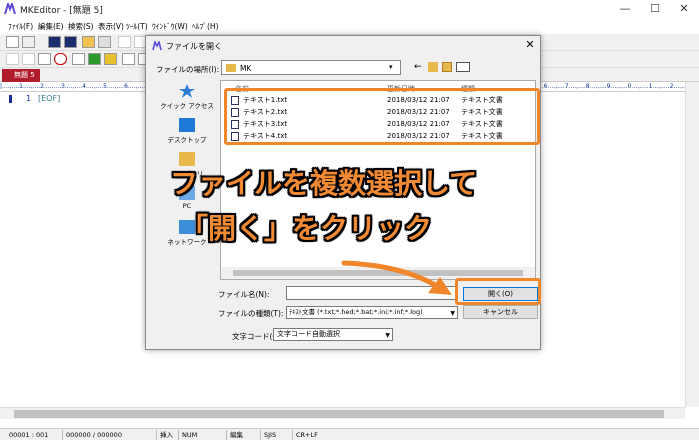 The width and height of the screenshot is (699, 440). What do you see at coordinates (20, 26) in the screenshot?
I see `menu-file: ﾌｧｲﾙ(F)` at bounding box center [20, 26].